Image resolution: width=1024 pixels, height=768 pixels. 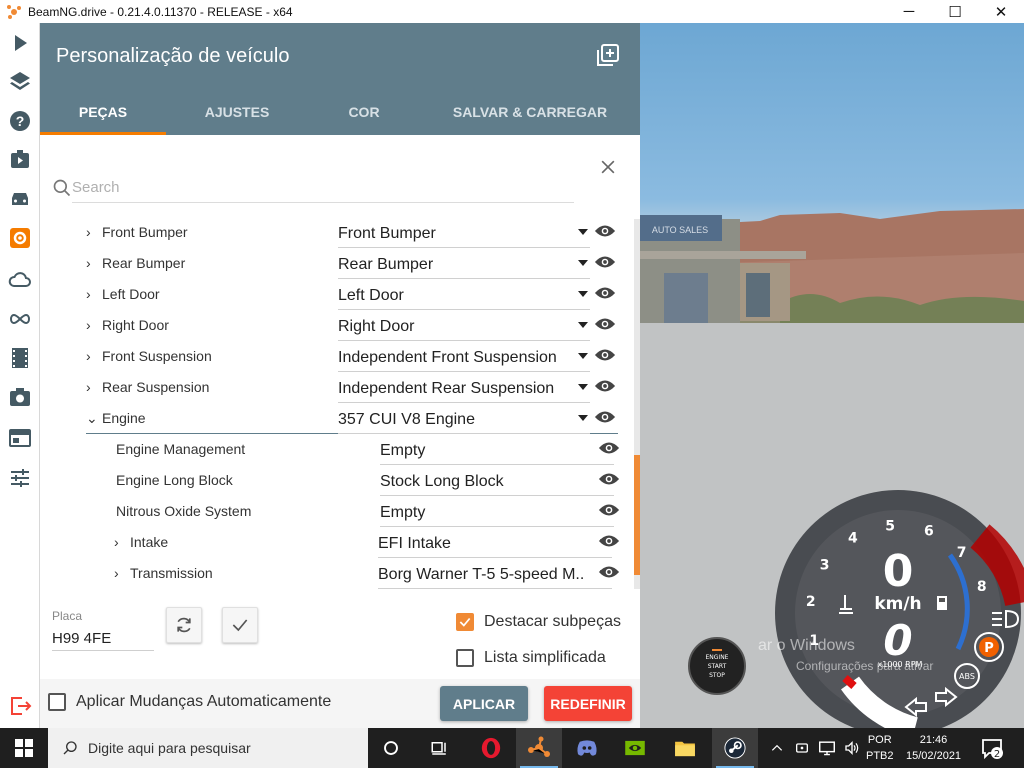 What do you see at coordinates (208, 748) in the screenshot?
I see `taskbar-search: Digite aqui para pesquisar` at bounding box center [208, 748].